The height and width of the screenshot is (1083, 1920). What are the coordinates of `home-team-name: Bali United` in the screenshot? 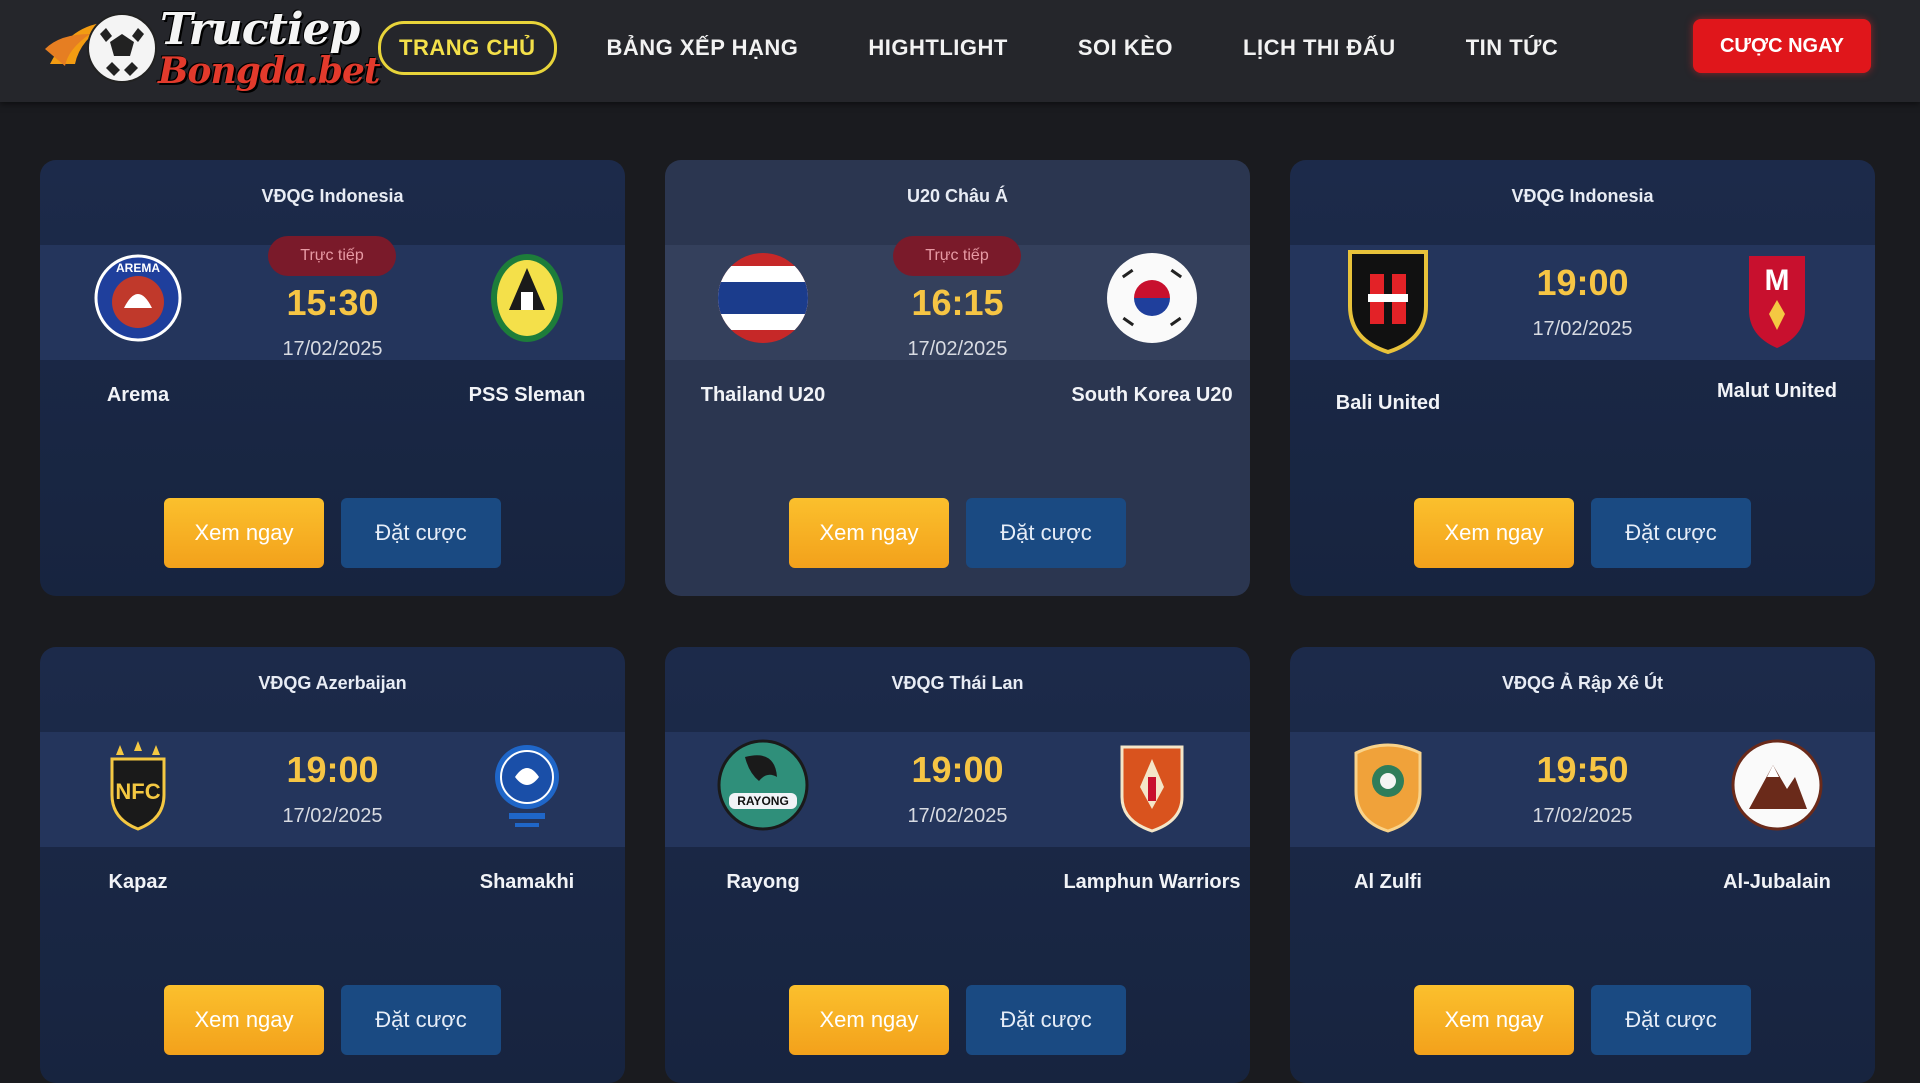 It's located at (1388, 403).